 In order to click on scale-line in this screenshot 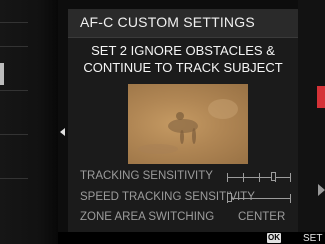, I will do `click(259, 198)`.